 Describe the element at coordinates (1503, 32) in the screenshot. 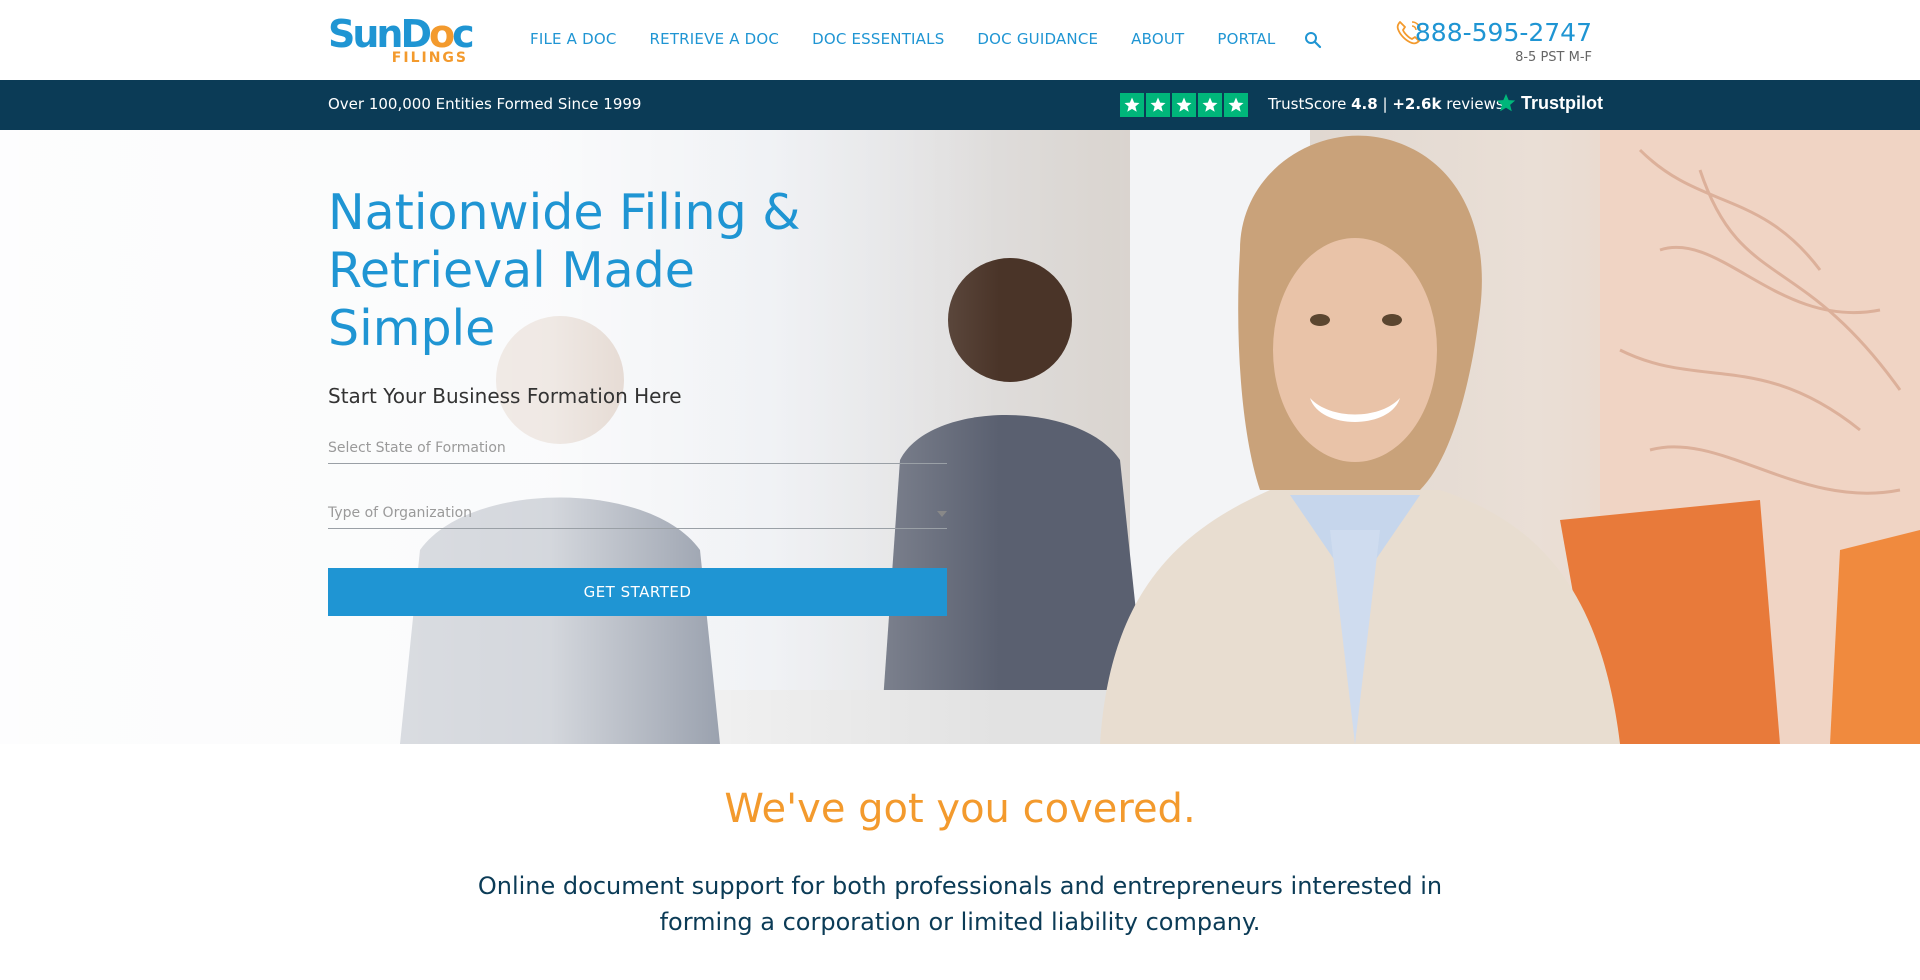

I see `phone-number: 888-595-2747` at that location.